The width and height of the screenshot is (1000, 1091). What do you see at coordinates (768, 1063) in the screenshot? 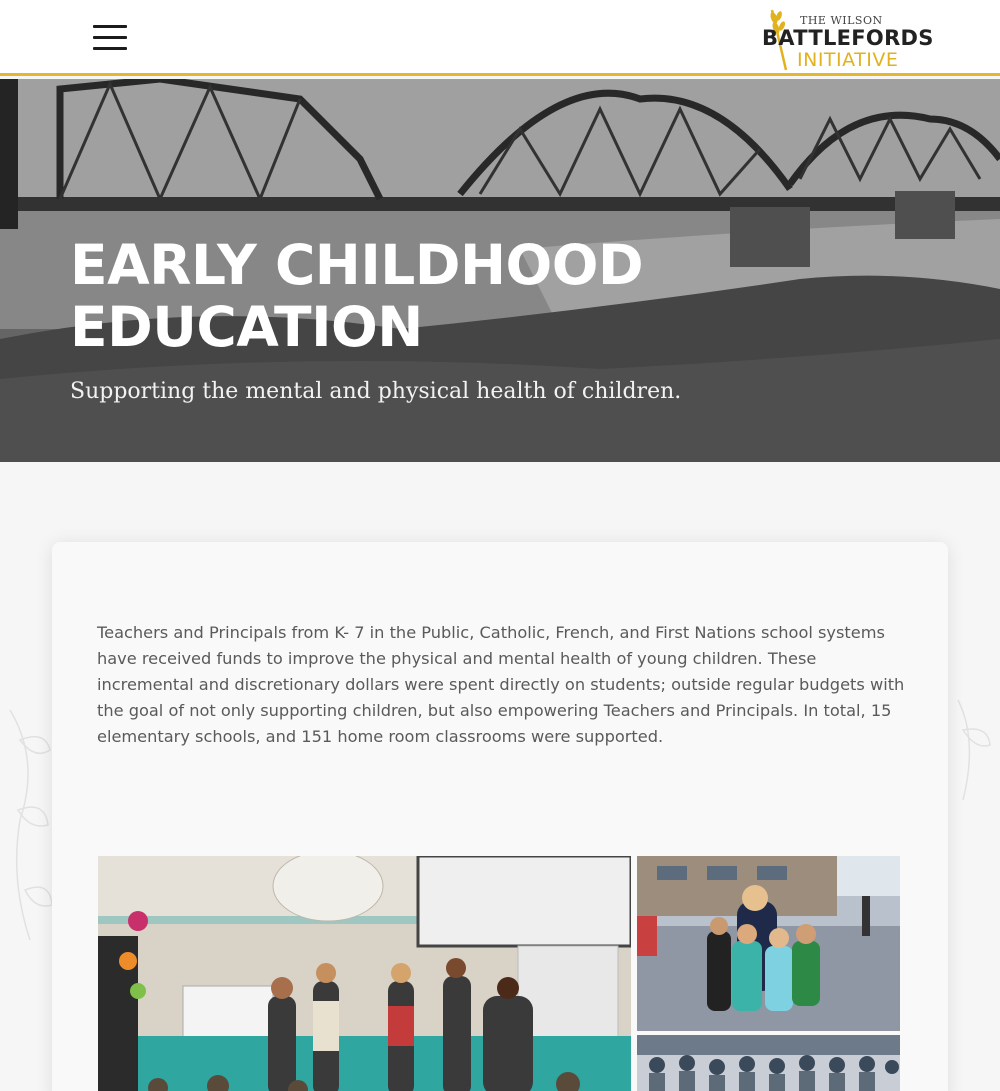
I see `crowd-photo` at bounding box center [768, 1063].